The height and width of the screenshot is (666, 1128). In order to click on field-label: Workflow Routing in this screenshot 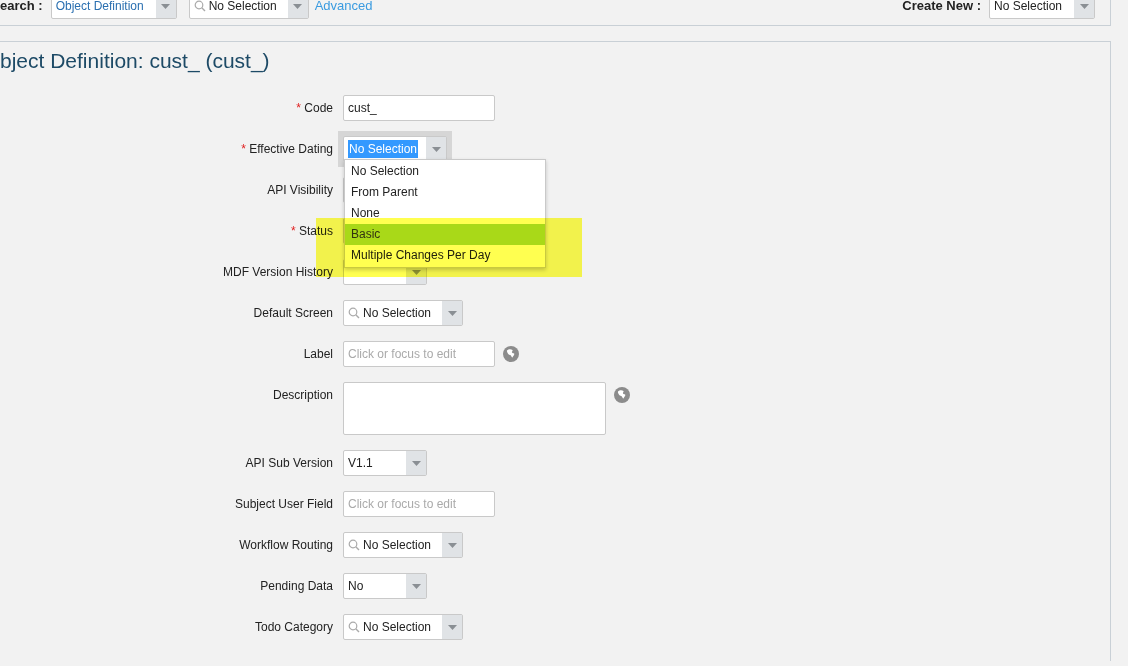, I will do `click(286, 545)`.